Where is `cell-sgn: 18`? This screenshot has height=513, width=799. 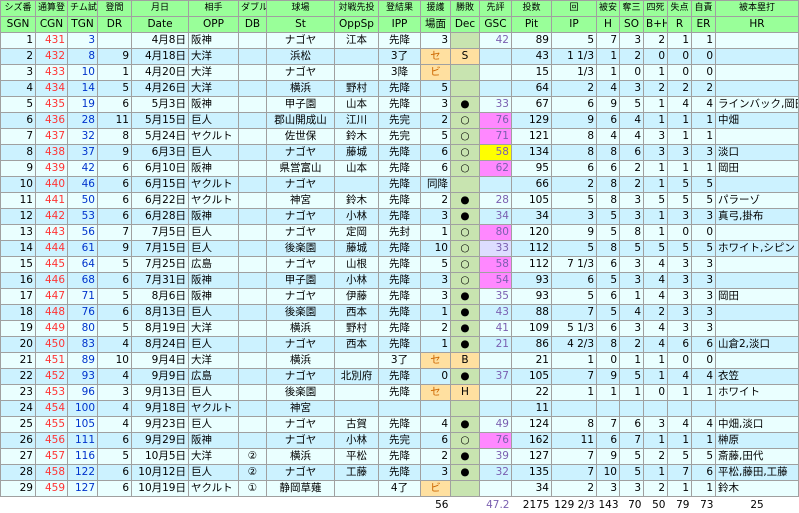 cell-sgn: 18 is located at coordinates (18, 312).